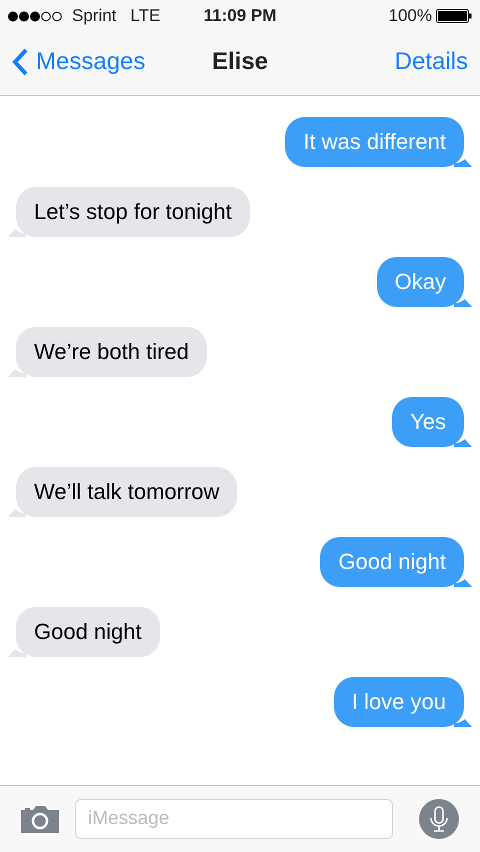  I want to click on received-message-bubble: We’ll talk tomorrow, so click(123, 492).